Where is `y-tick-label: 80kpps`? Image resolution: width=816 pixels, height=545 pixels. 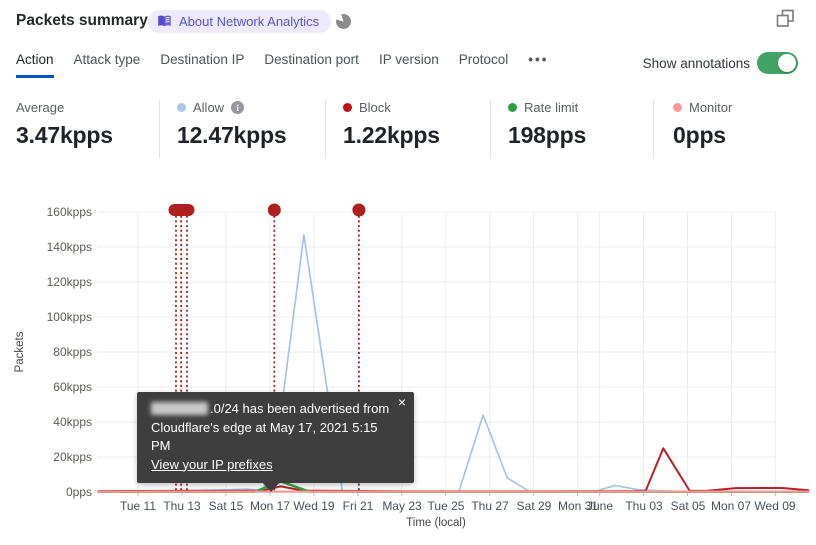
y-tick-label: 80kpps is located at coordinates (72, 352).